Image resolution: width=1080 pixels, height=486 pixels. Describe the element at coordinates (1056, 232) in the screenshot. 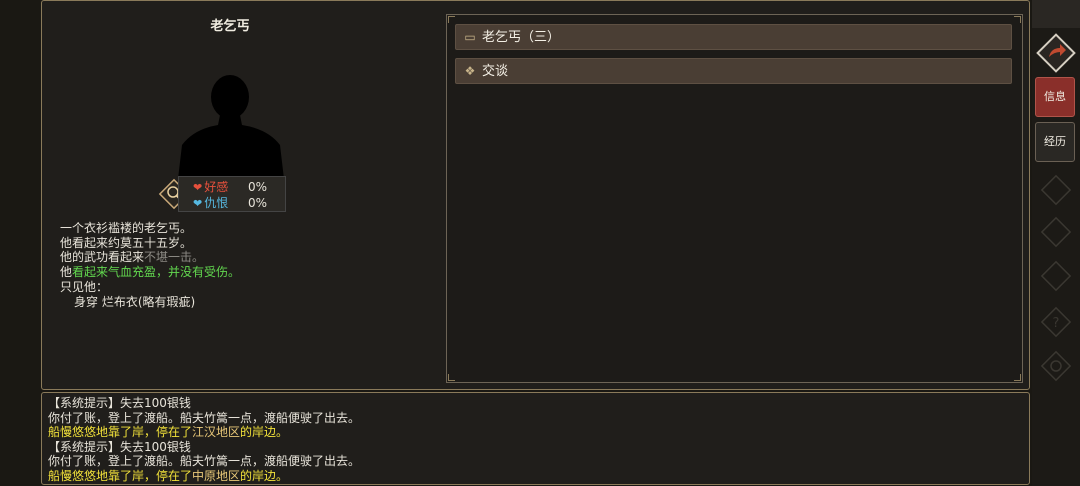

I see `skills-icon` at that location.